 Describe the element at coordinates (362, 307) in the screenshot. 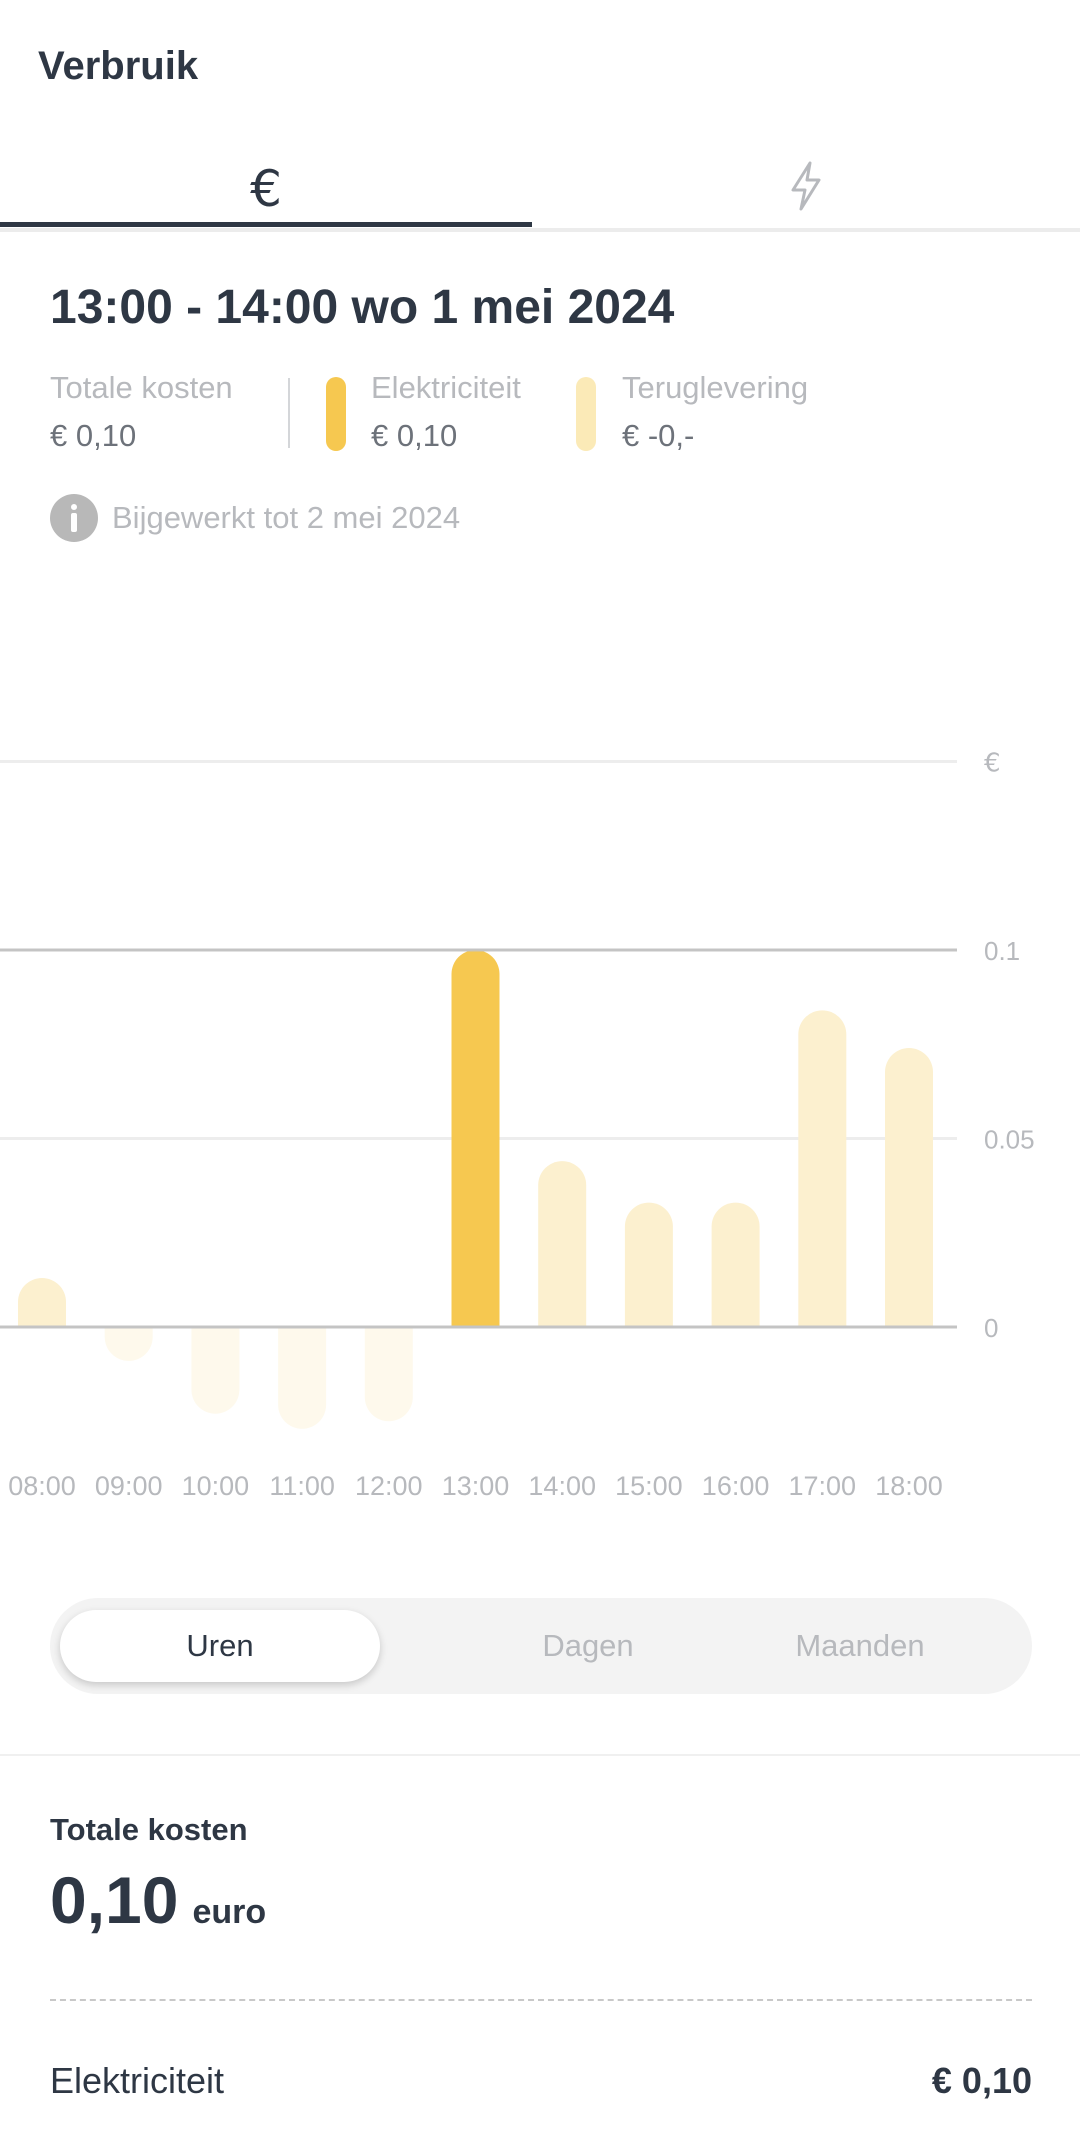

I see `selected-period: 13:00 - 14:00 wo 1 mei 2024` at that location.